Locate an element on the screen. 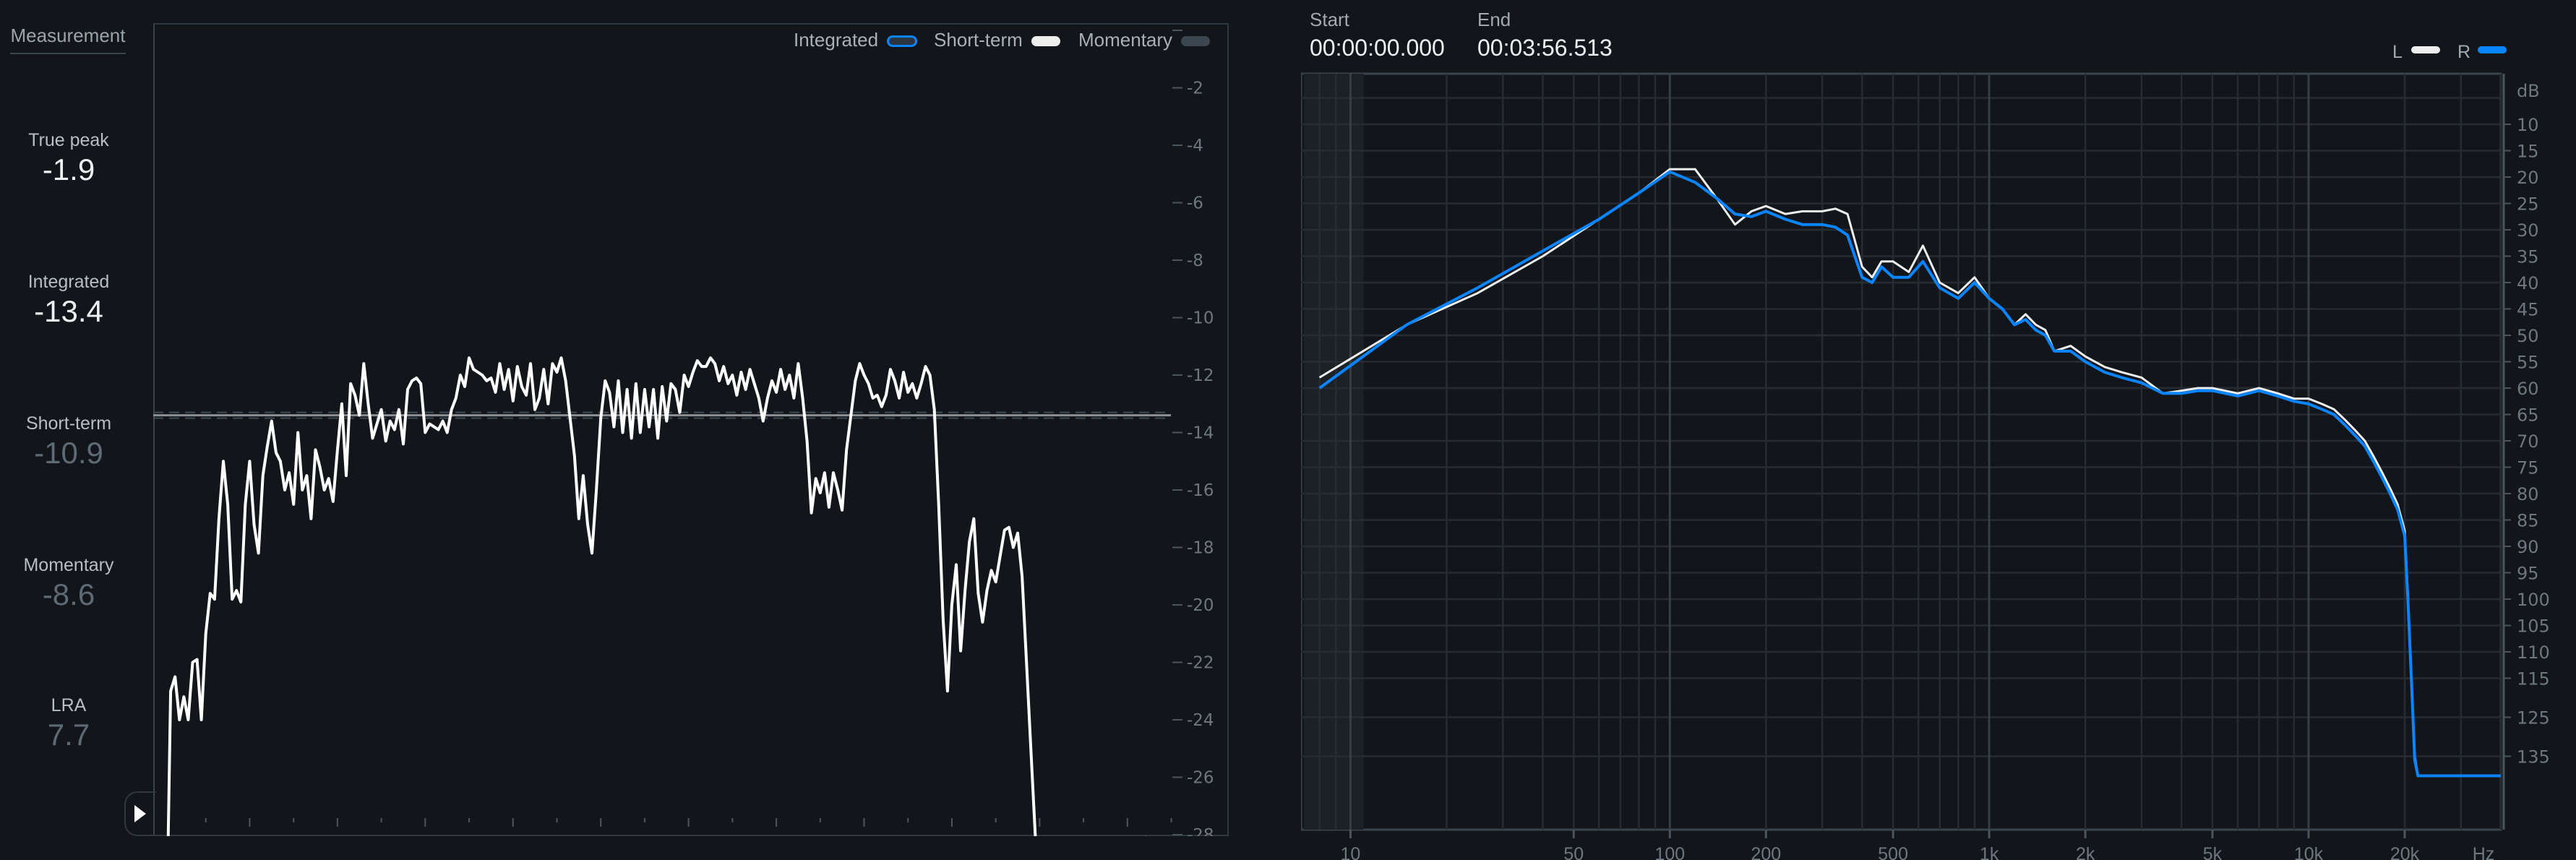 This screenshot has height=860, width=2576. channel-l-label: L is located at coordinates (2397, 52).